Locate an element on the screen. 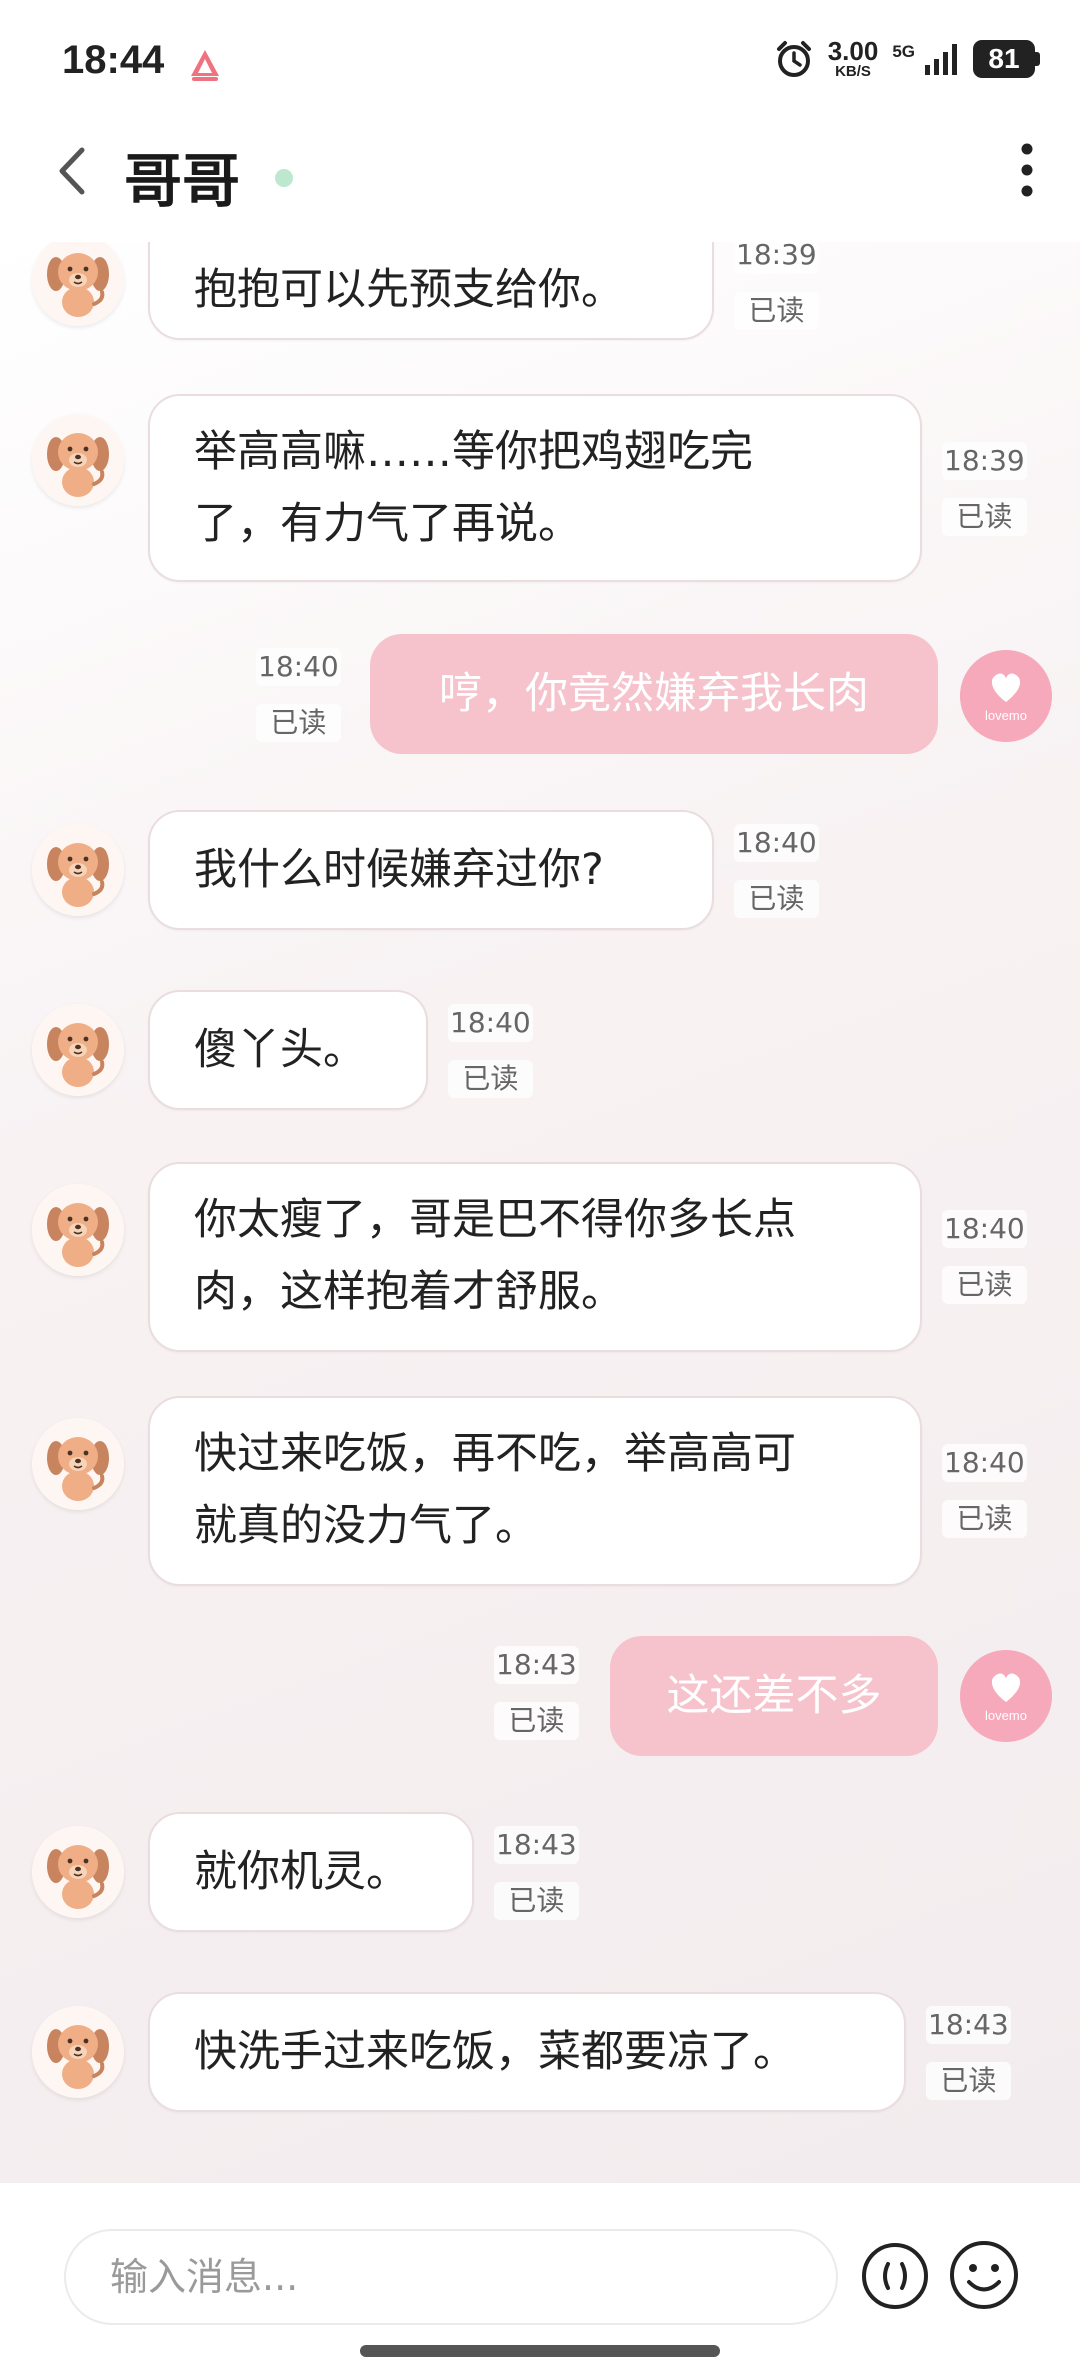 The height and width of the screenshot is (2377, 1080). message-bubble: 举高高嘛……等你把鸡翅吃完 了，有力气了再说。 is located at coordinates (535, 488).